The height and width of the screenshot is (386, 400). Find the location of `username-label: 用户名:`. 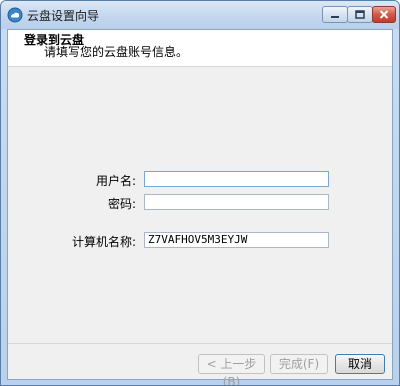

username-label: 用户名: is located at coordinates (115, 181).